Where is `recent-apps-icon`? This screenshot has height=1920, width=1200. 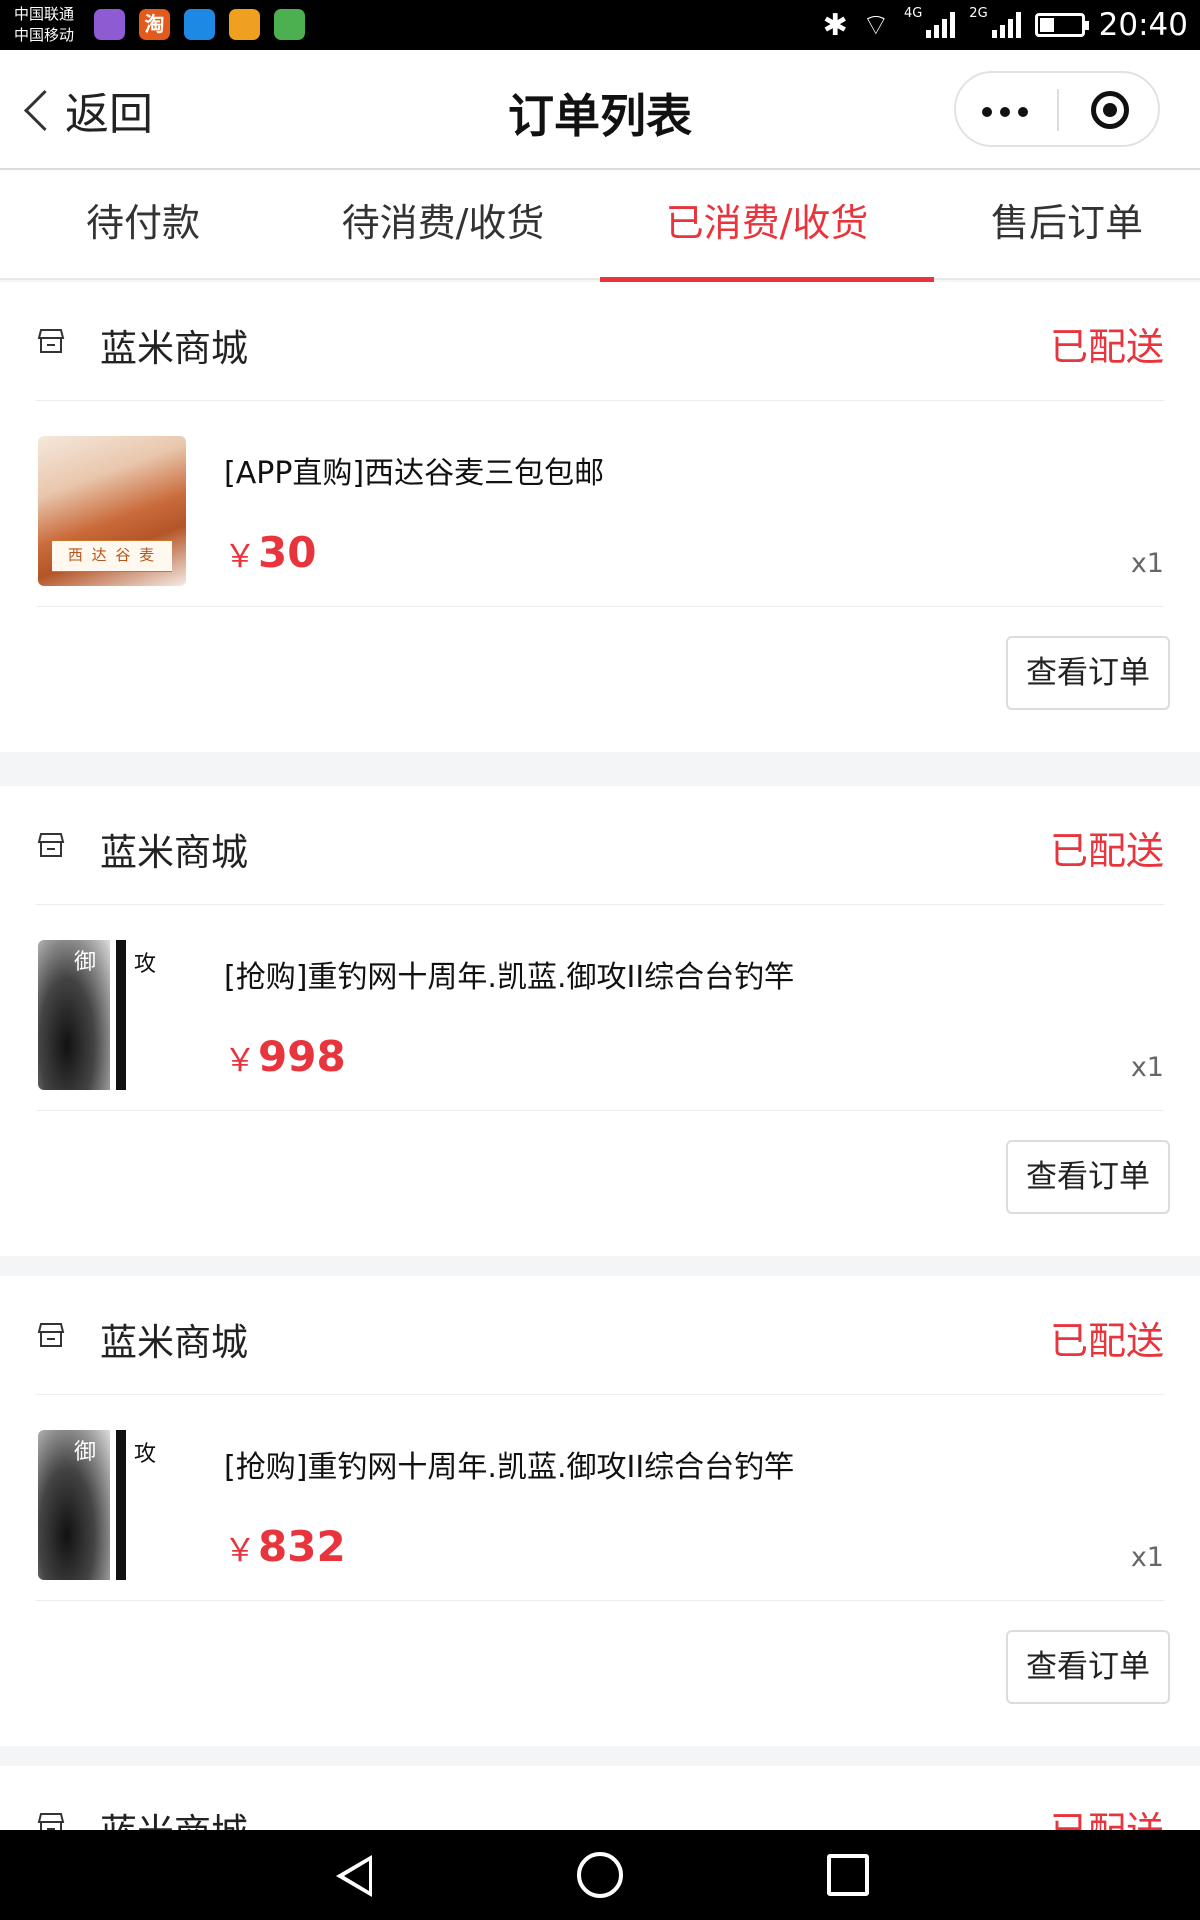 recent-apps-icon is located at coordinates (848, 1875).